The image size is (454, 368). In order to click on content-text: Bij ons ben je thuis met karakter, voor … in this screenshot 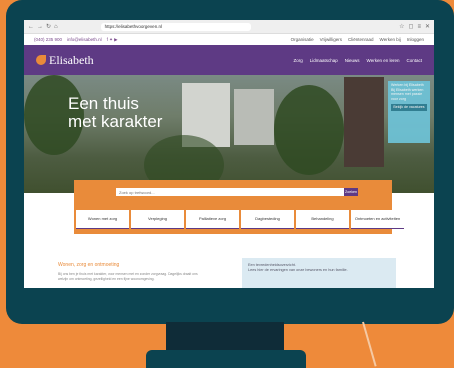, I will do `click(128, 276)`.